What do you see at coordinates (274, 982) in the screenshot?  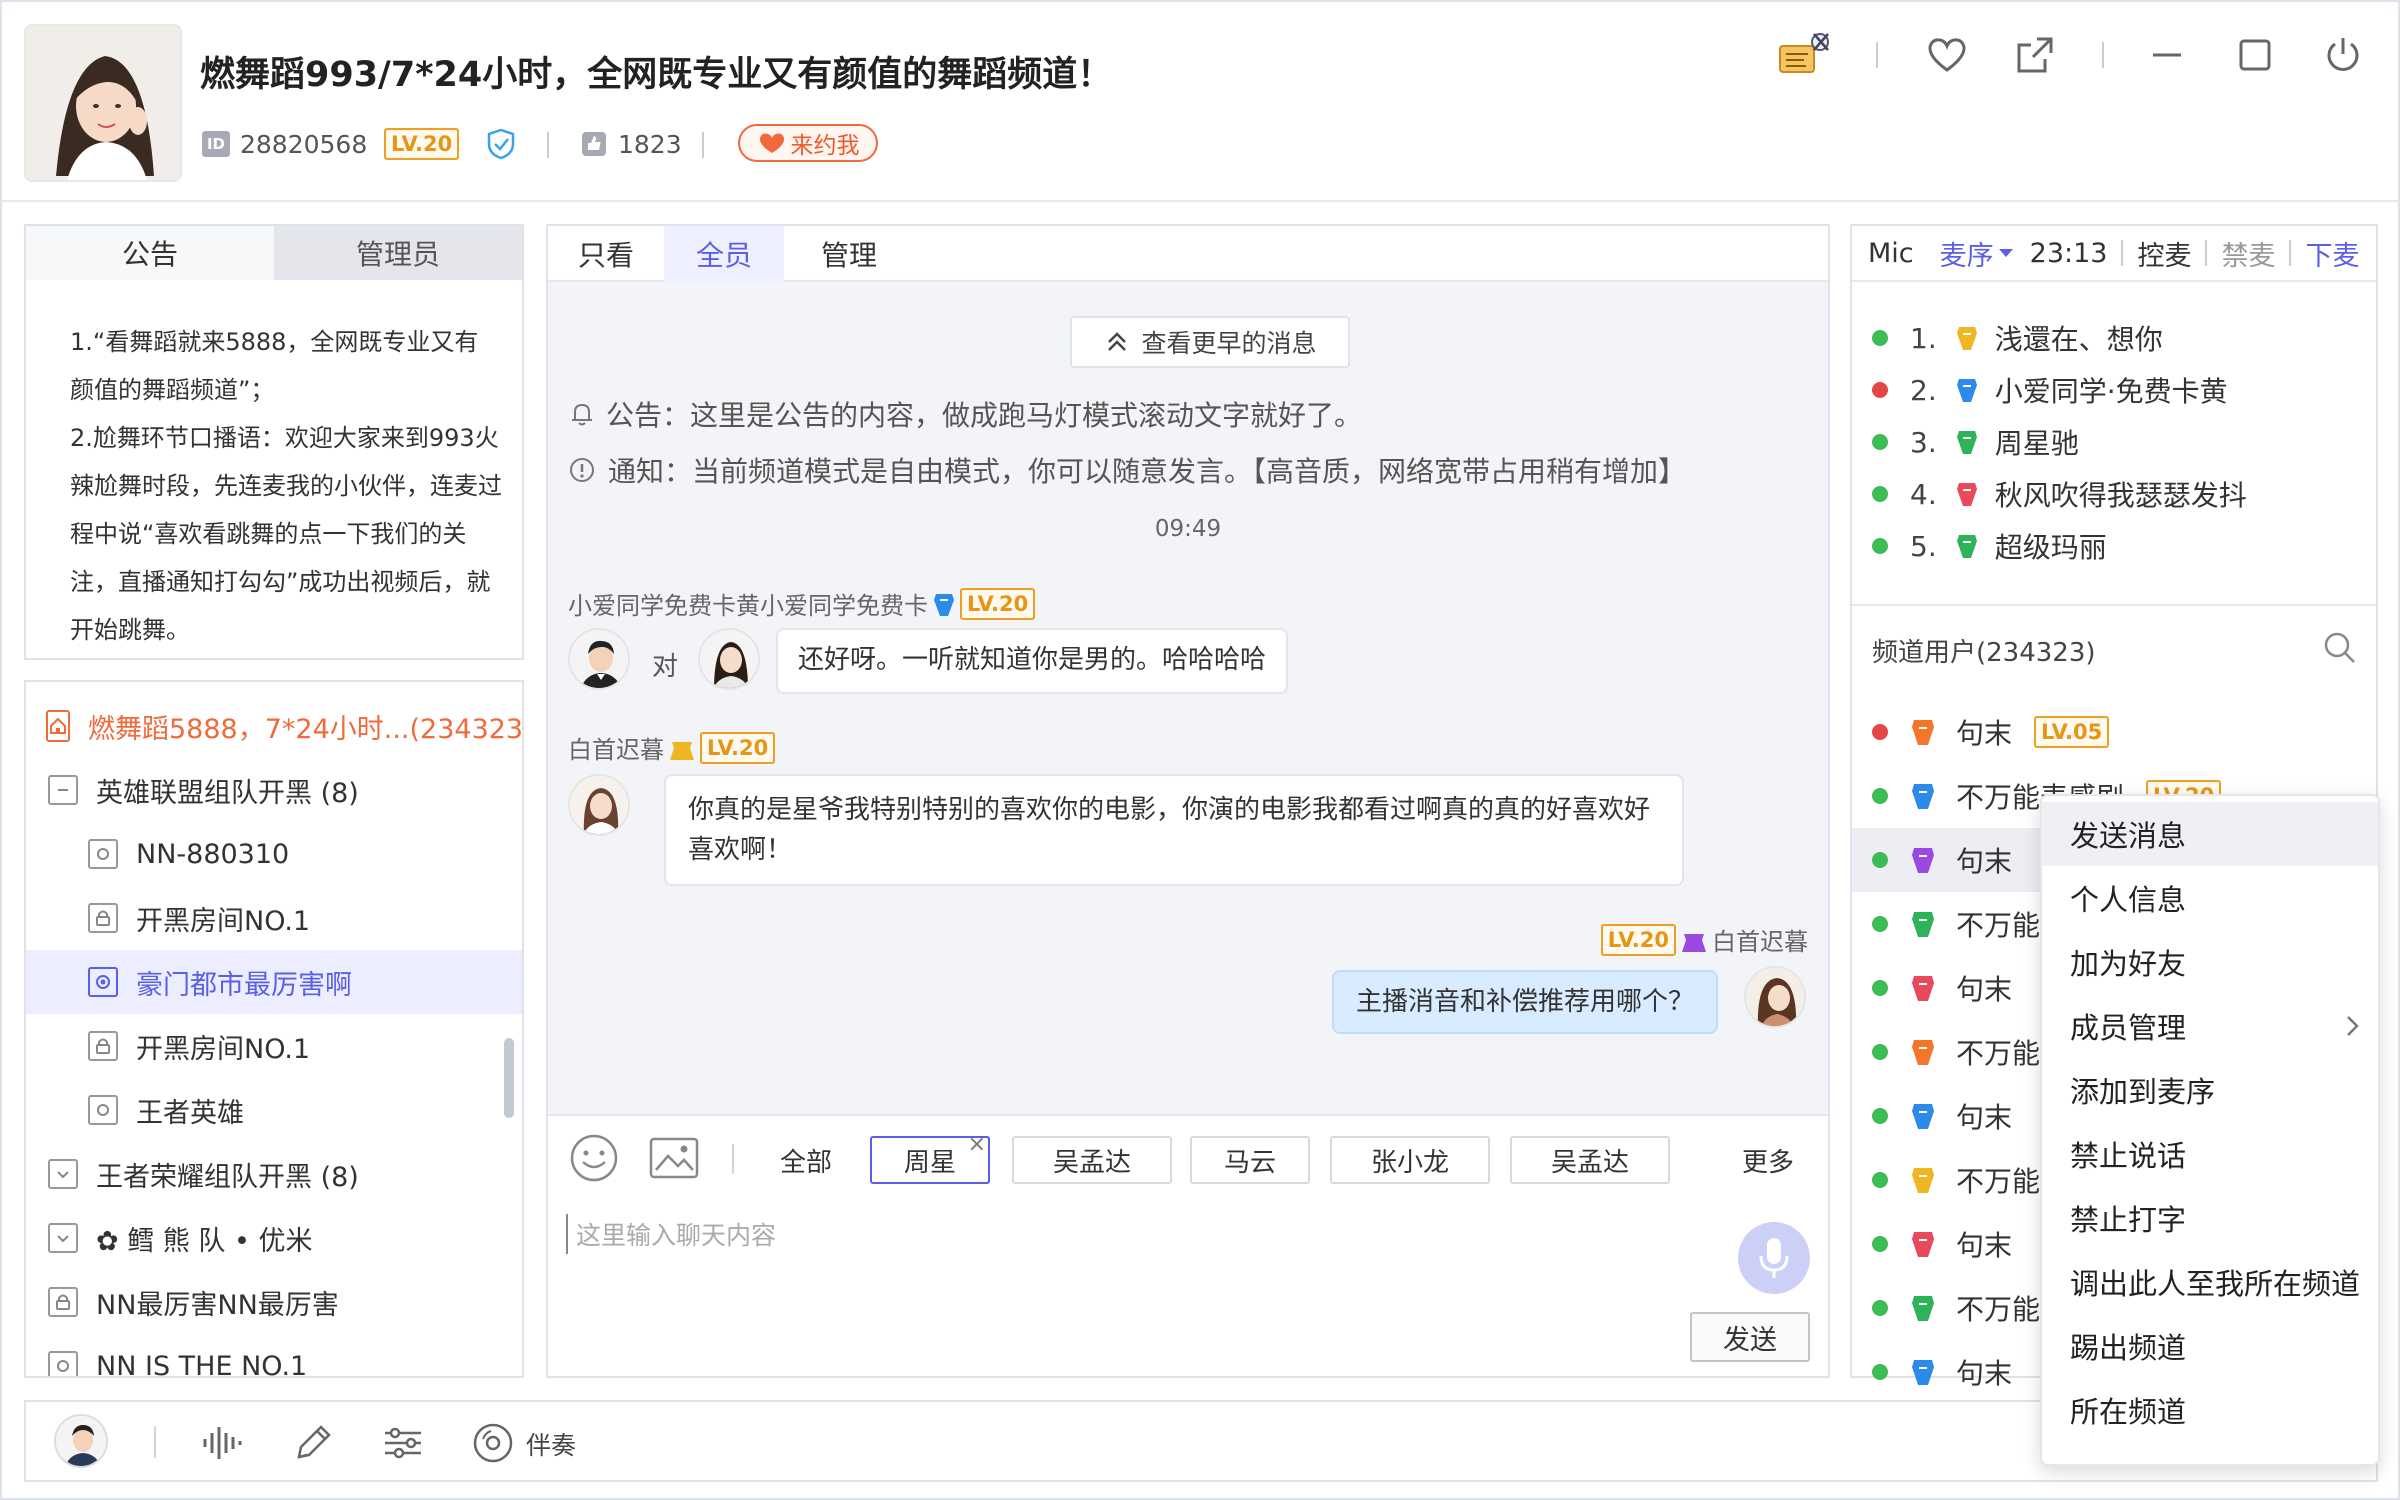 I see `tree-room-active: 豪门都市最厉害啊` at bounding box center [274, 982].